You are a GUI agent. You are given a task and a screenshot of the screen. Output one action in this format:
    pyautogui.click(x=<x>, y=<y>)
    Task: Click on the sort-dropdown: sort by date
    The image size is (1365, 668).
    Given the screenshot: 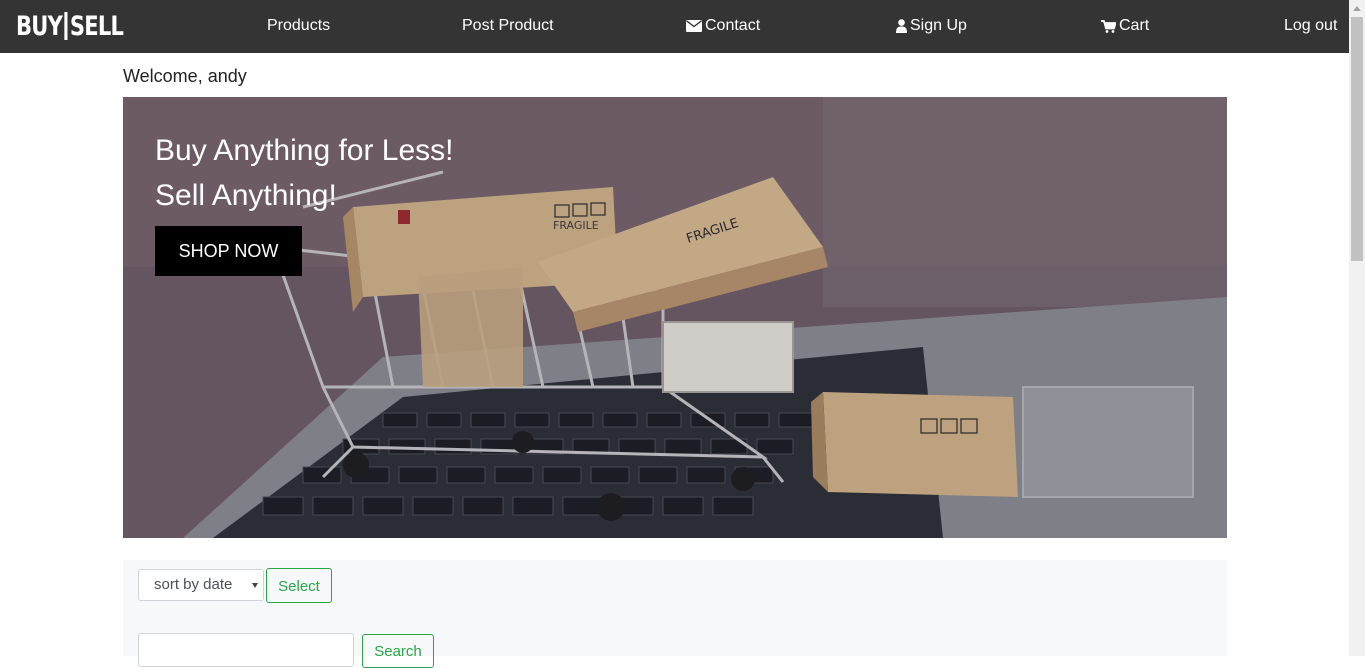 What is the action you would take?
    pyautogui.click(x=201, y=585)
    